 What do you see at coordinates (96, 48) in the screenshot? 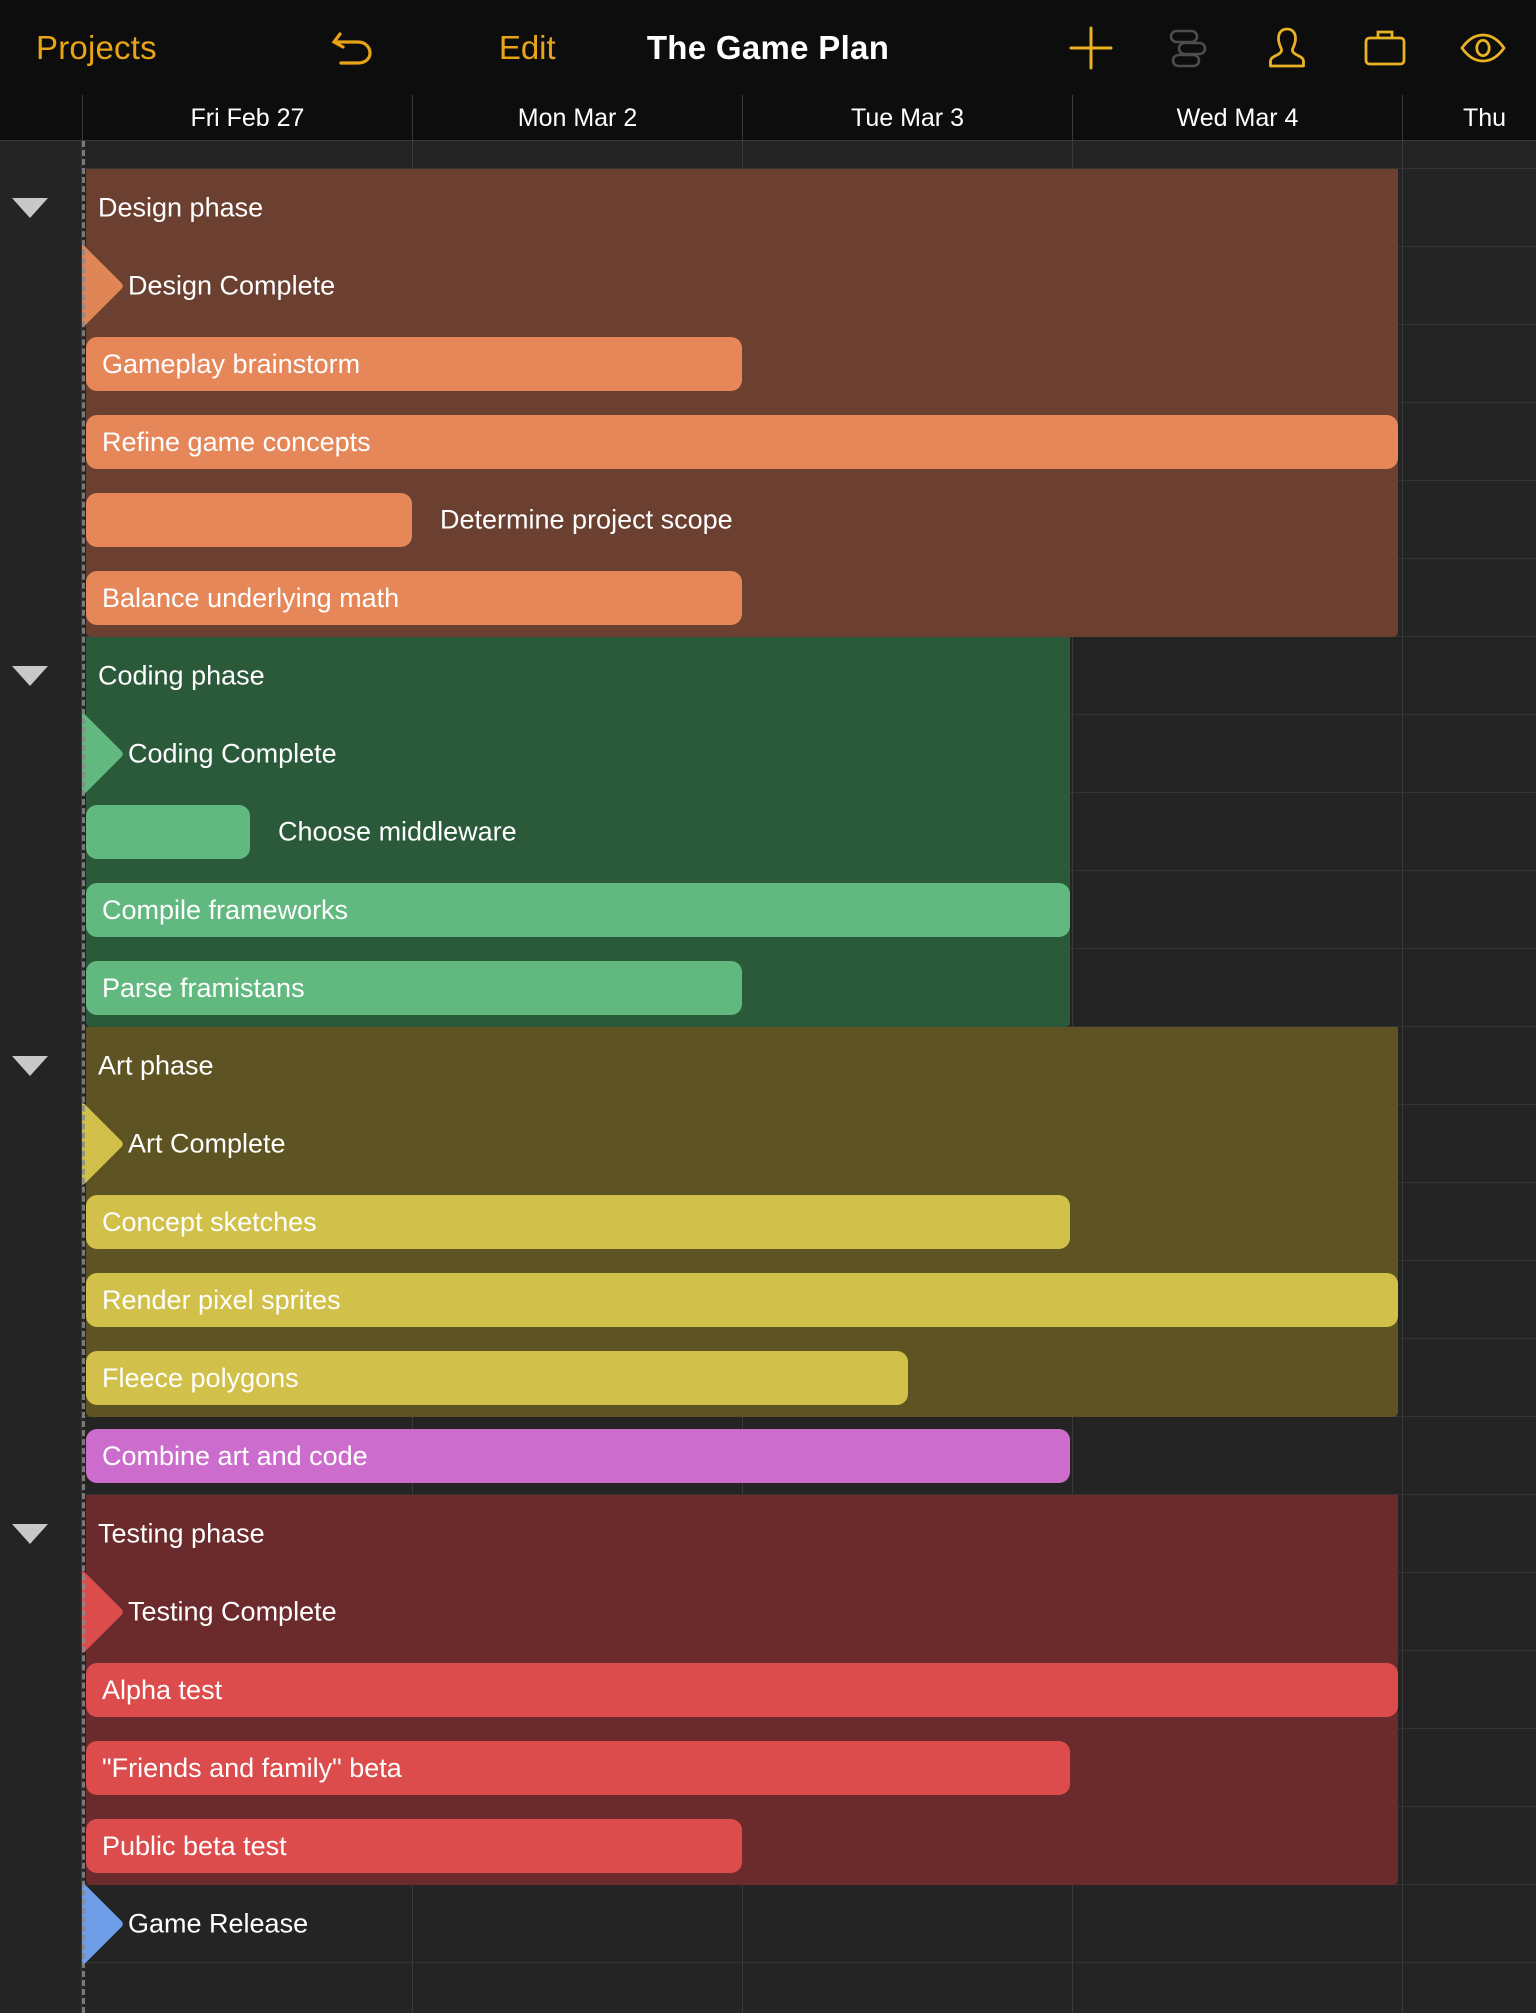
I see `projects-back-button: Projects` at bounding box center [96, 48].